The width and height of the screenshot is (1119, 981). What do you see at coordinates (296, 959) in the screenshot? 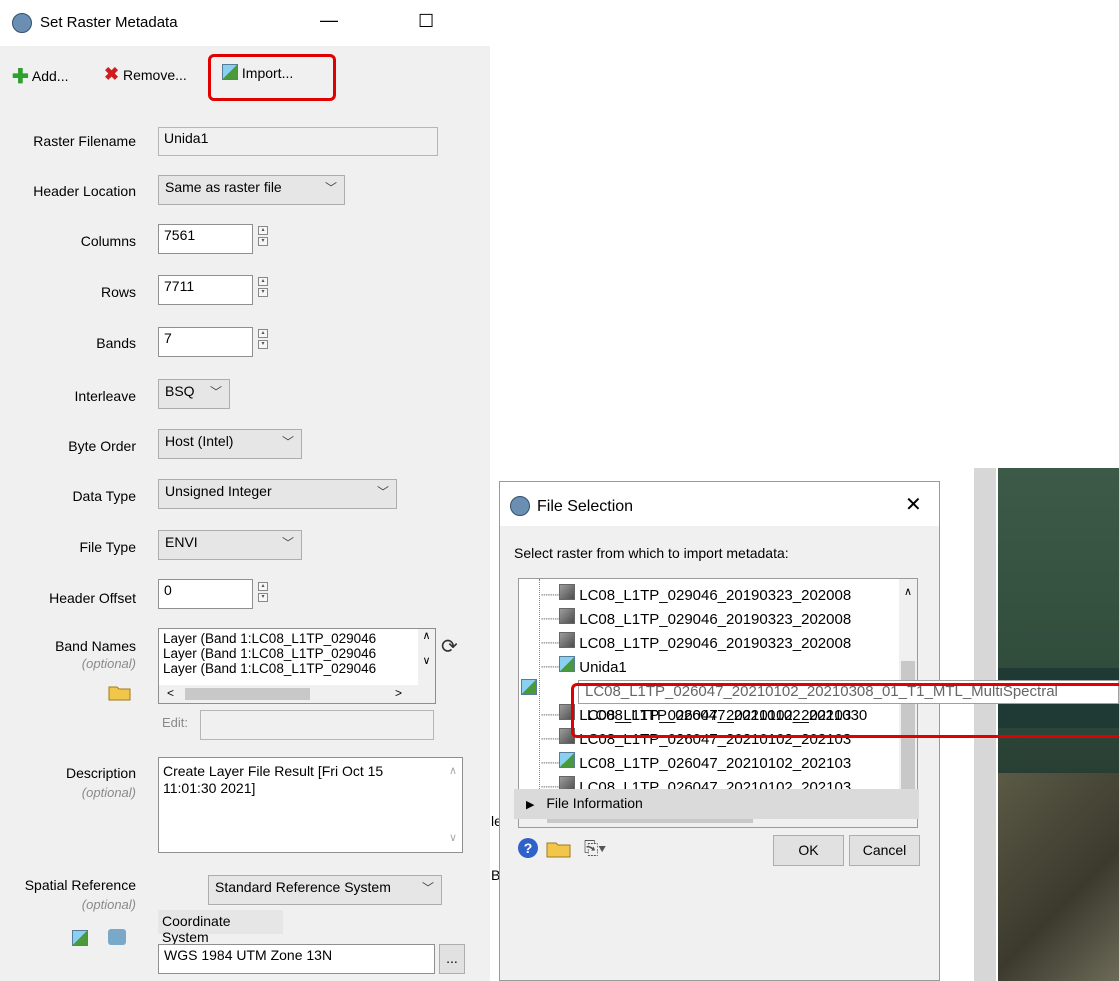
I see `coordinate-system-field: WGS 1984 UTM Zone 13N` at bounding box center [296, 959].